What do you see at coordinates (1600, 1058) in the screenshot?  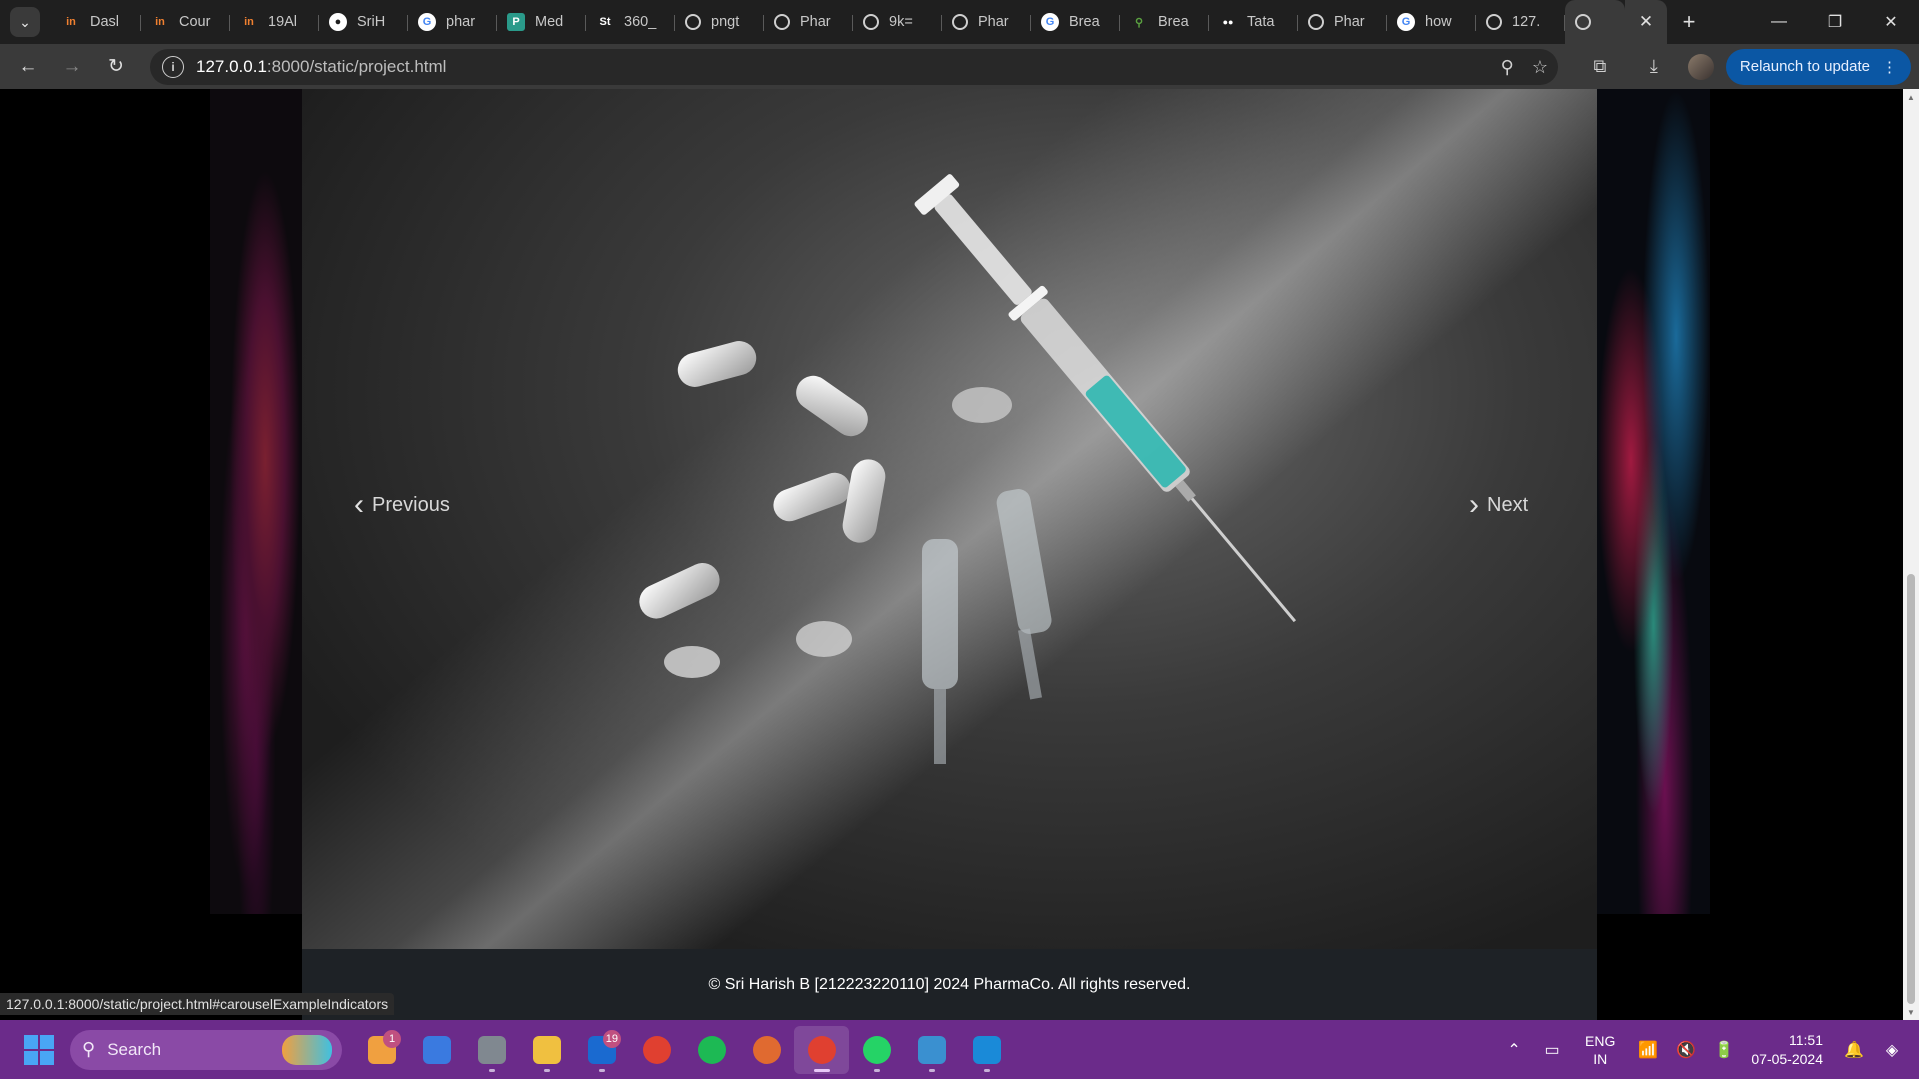 I see `lang-bottom: IN` at bounding box center [1600, 1058].